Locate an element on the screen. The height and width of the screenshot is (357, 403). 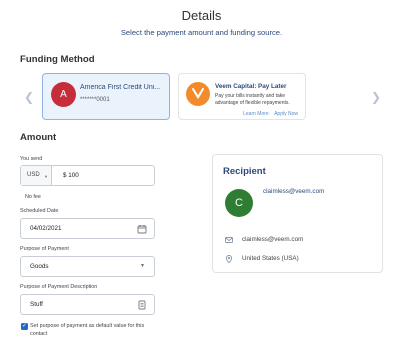
fee-note: No fee is located at coordinates (33, 197).